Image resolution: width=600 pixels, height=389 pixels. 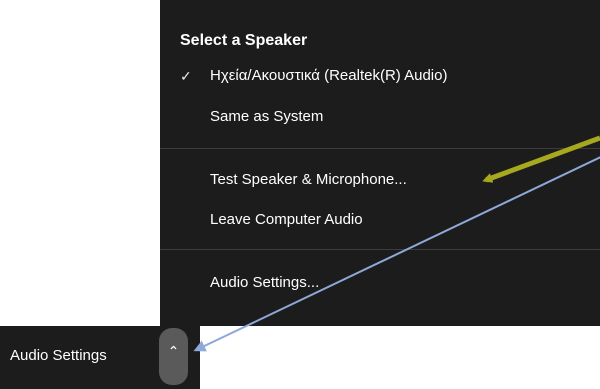 I want to click on audio-toolbar: Audio Settings ⌃, so click(x=100, y=357).